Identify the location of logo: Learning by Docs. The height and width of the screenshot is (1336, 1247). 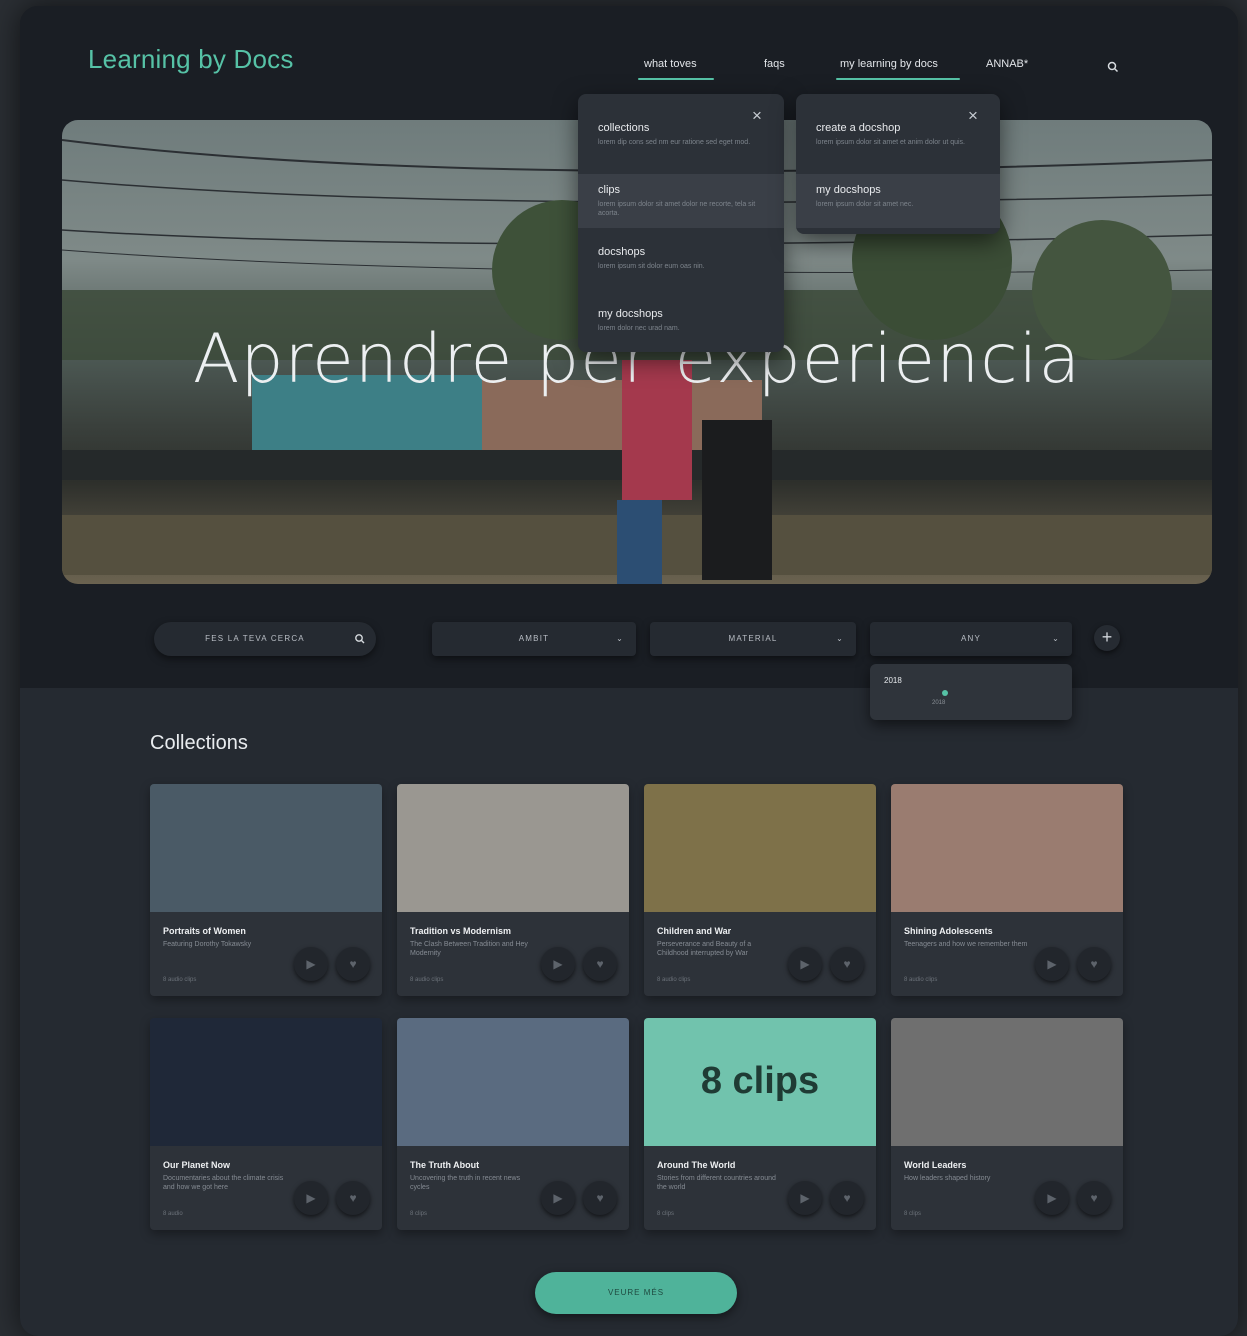
(191, 59).